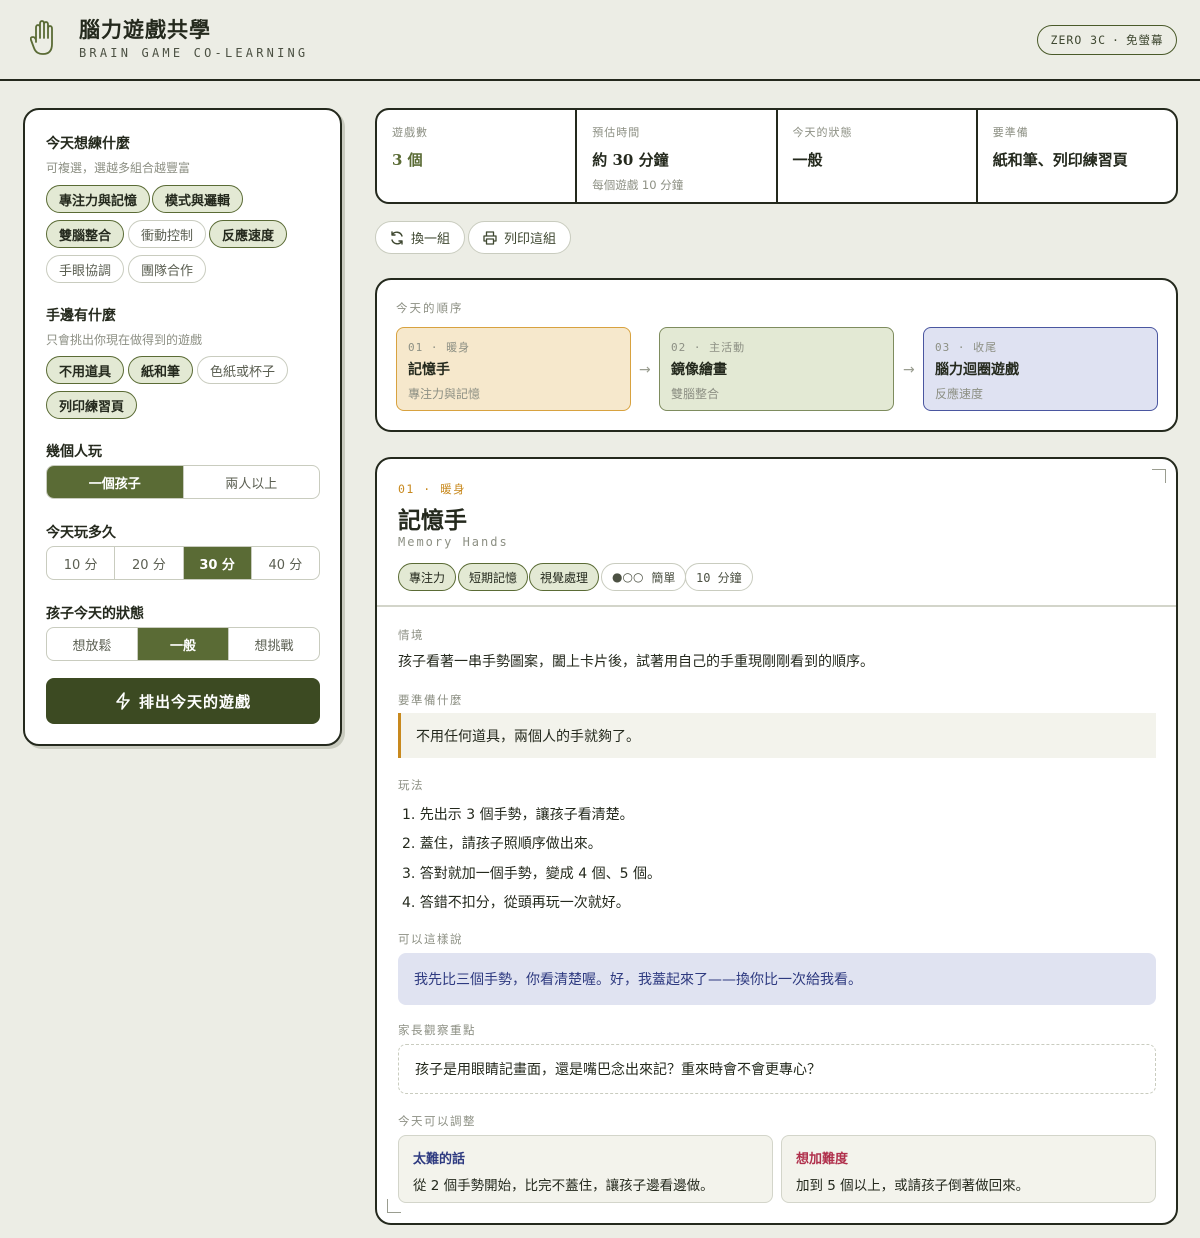 Image resolution: width=1200 pixels, height=1238 pixels. I want to click on stat-value: 紙和筆、列印練習頁, so click(1060, 160).